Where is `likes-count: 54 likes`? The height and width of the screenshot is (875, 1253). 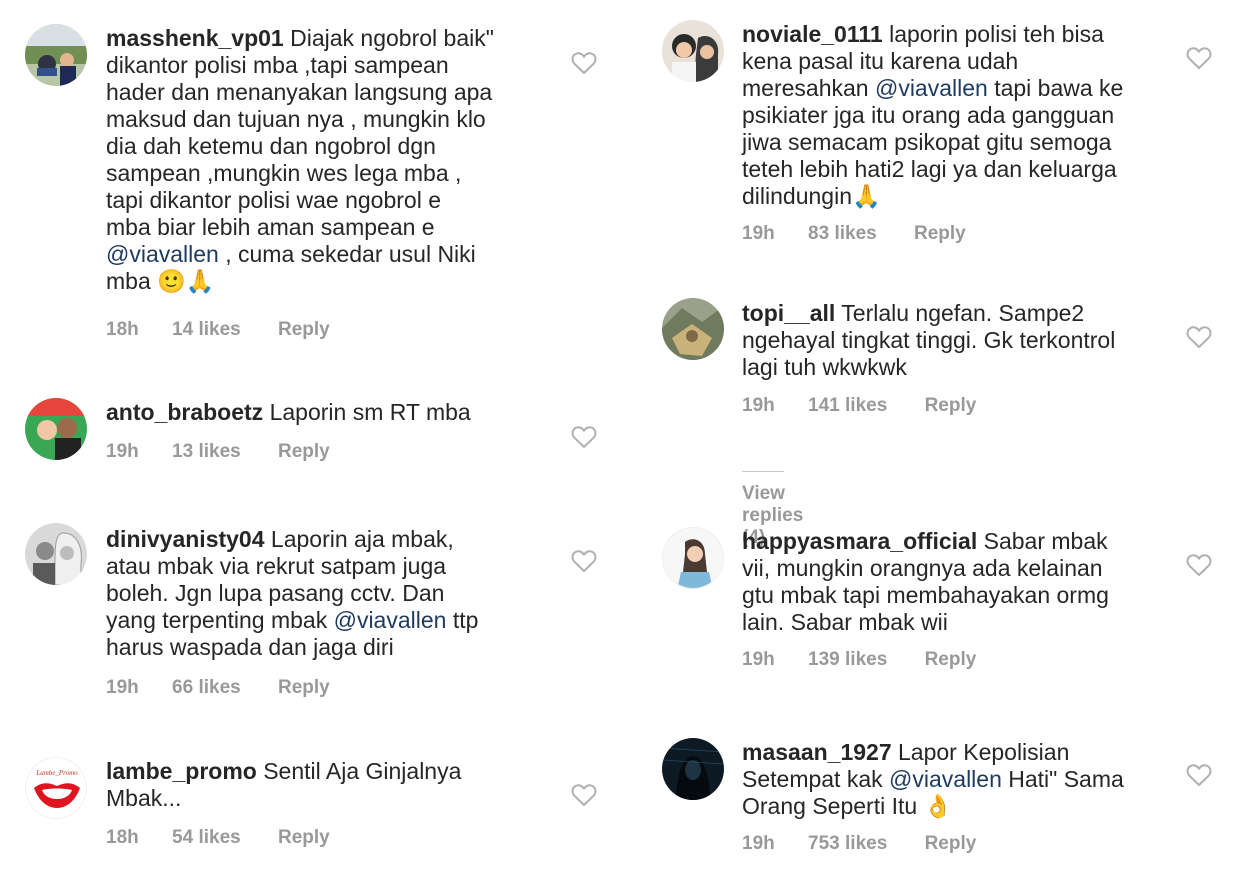 likes-count: 54 likes is located at coordinates (206, 838).